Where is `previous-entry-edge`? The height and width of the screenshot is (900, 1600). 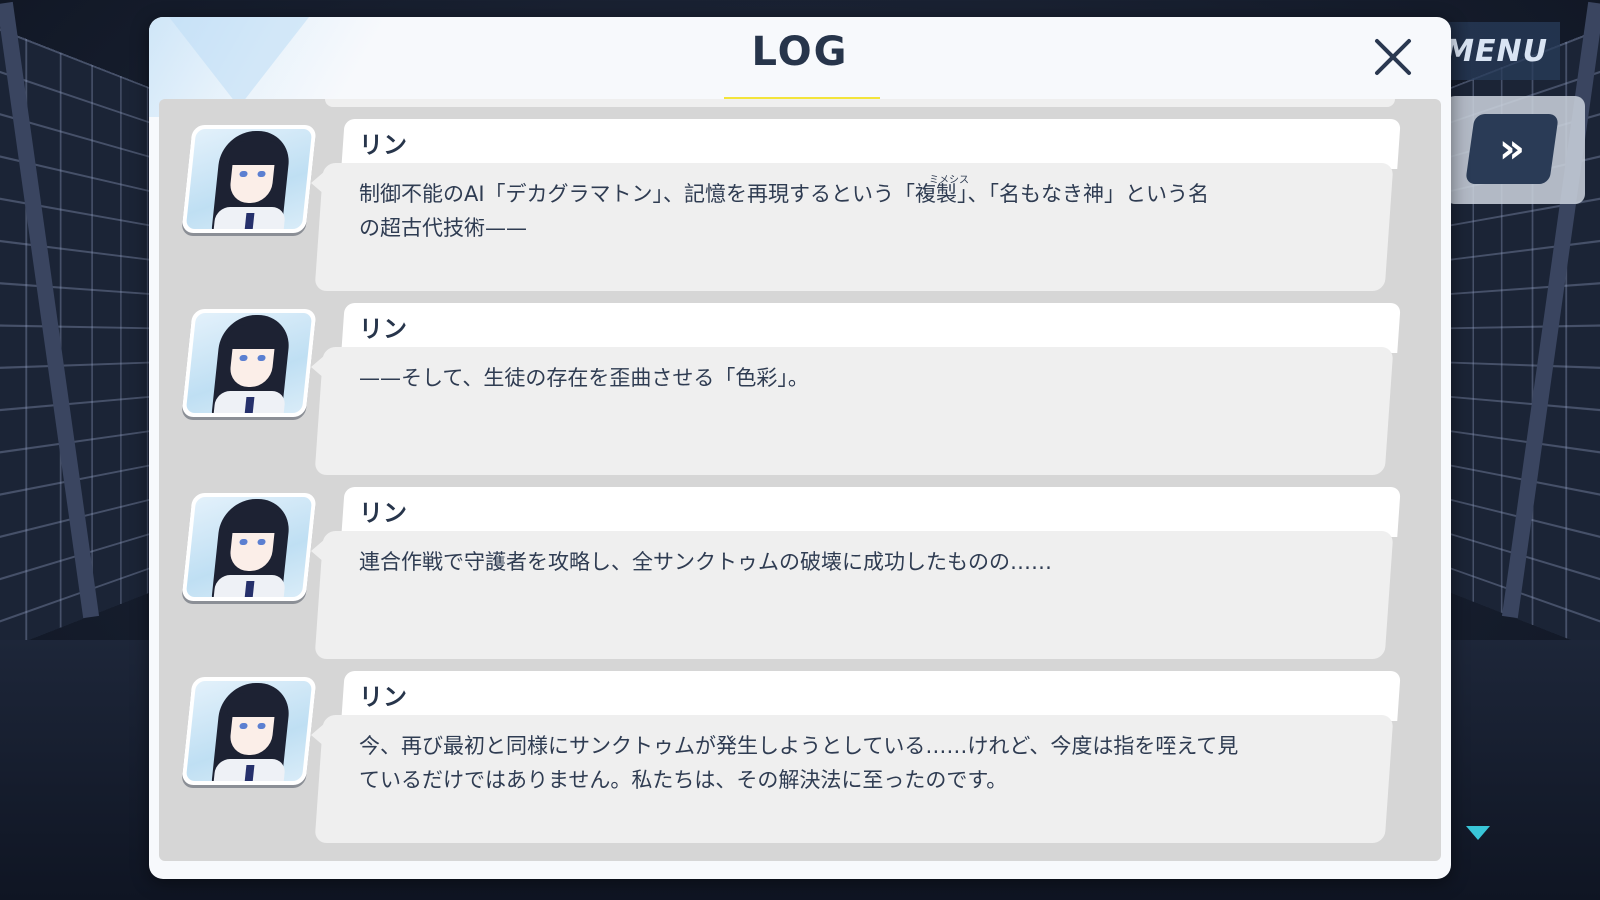
previous-entry-edge is located at coordinates (860, 103).